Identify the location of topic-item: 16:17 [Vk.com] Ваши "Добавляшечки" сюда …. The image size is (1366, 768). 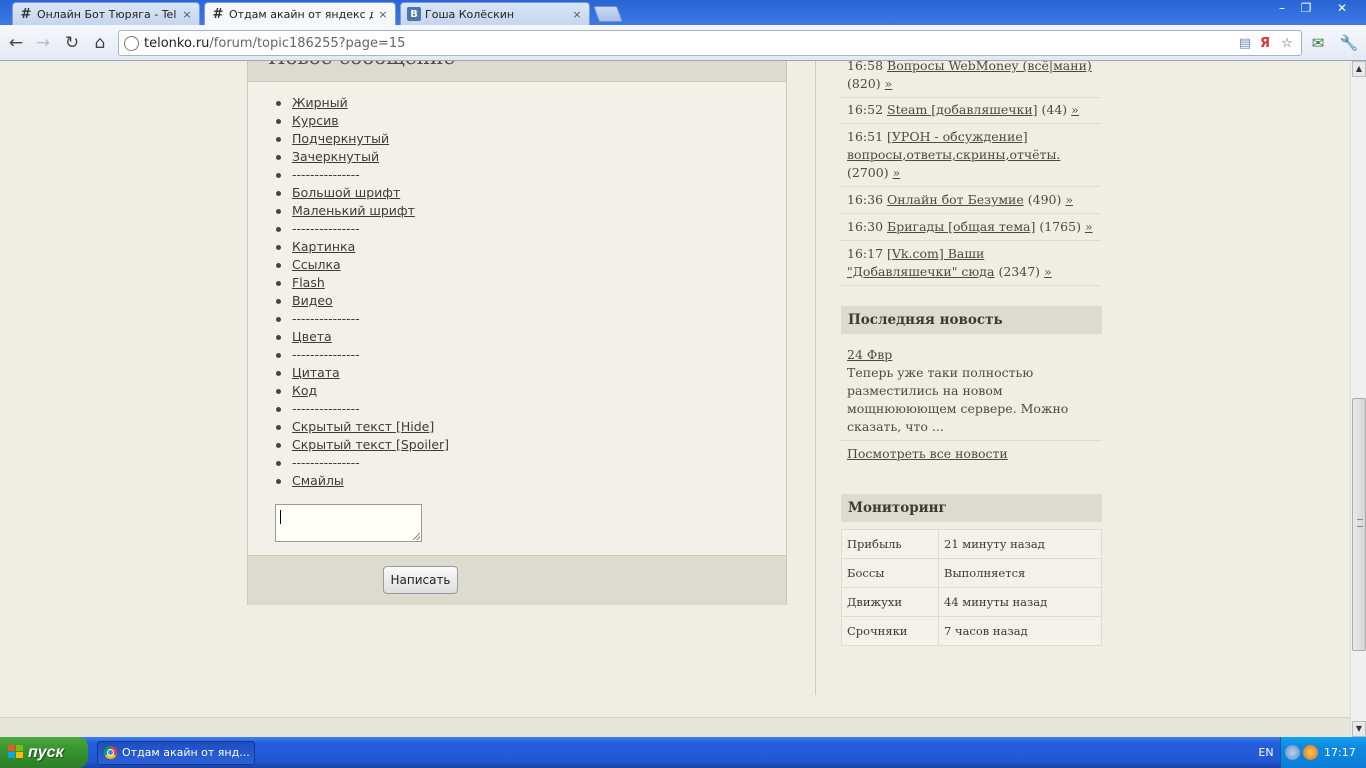
(971, 263).